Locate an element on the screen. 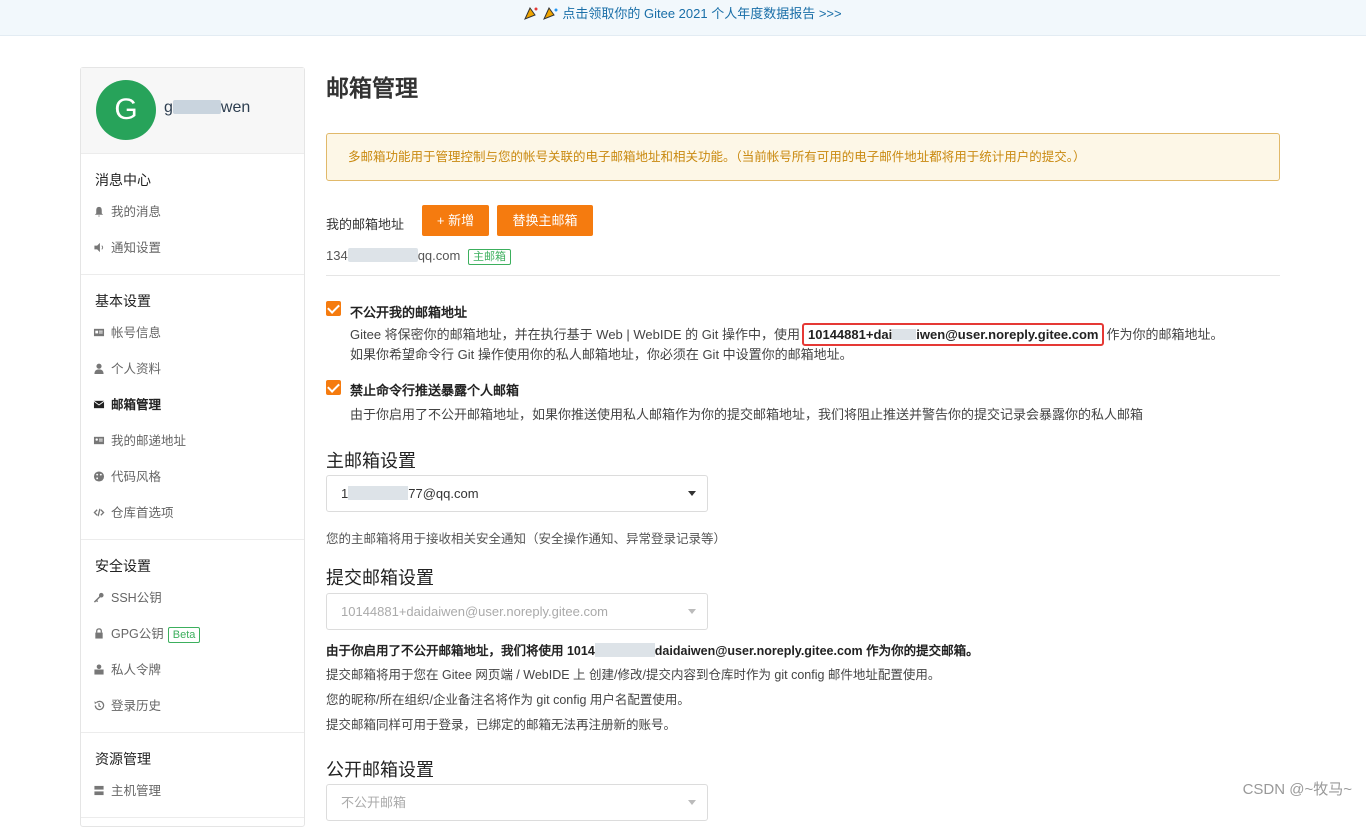 Image resolution: width=1366 pixels, height=827 pixels. sidebar-item-label: 私人令牌 is located at coordinates (136, 670).